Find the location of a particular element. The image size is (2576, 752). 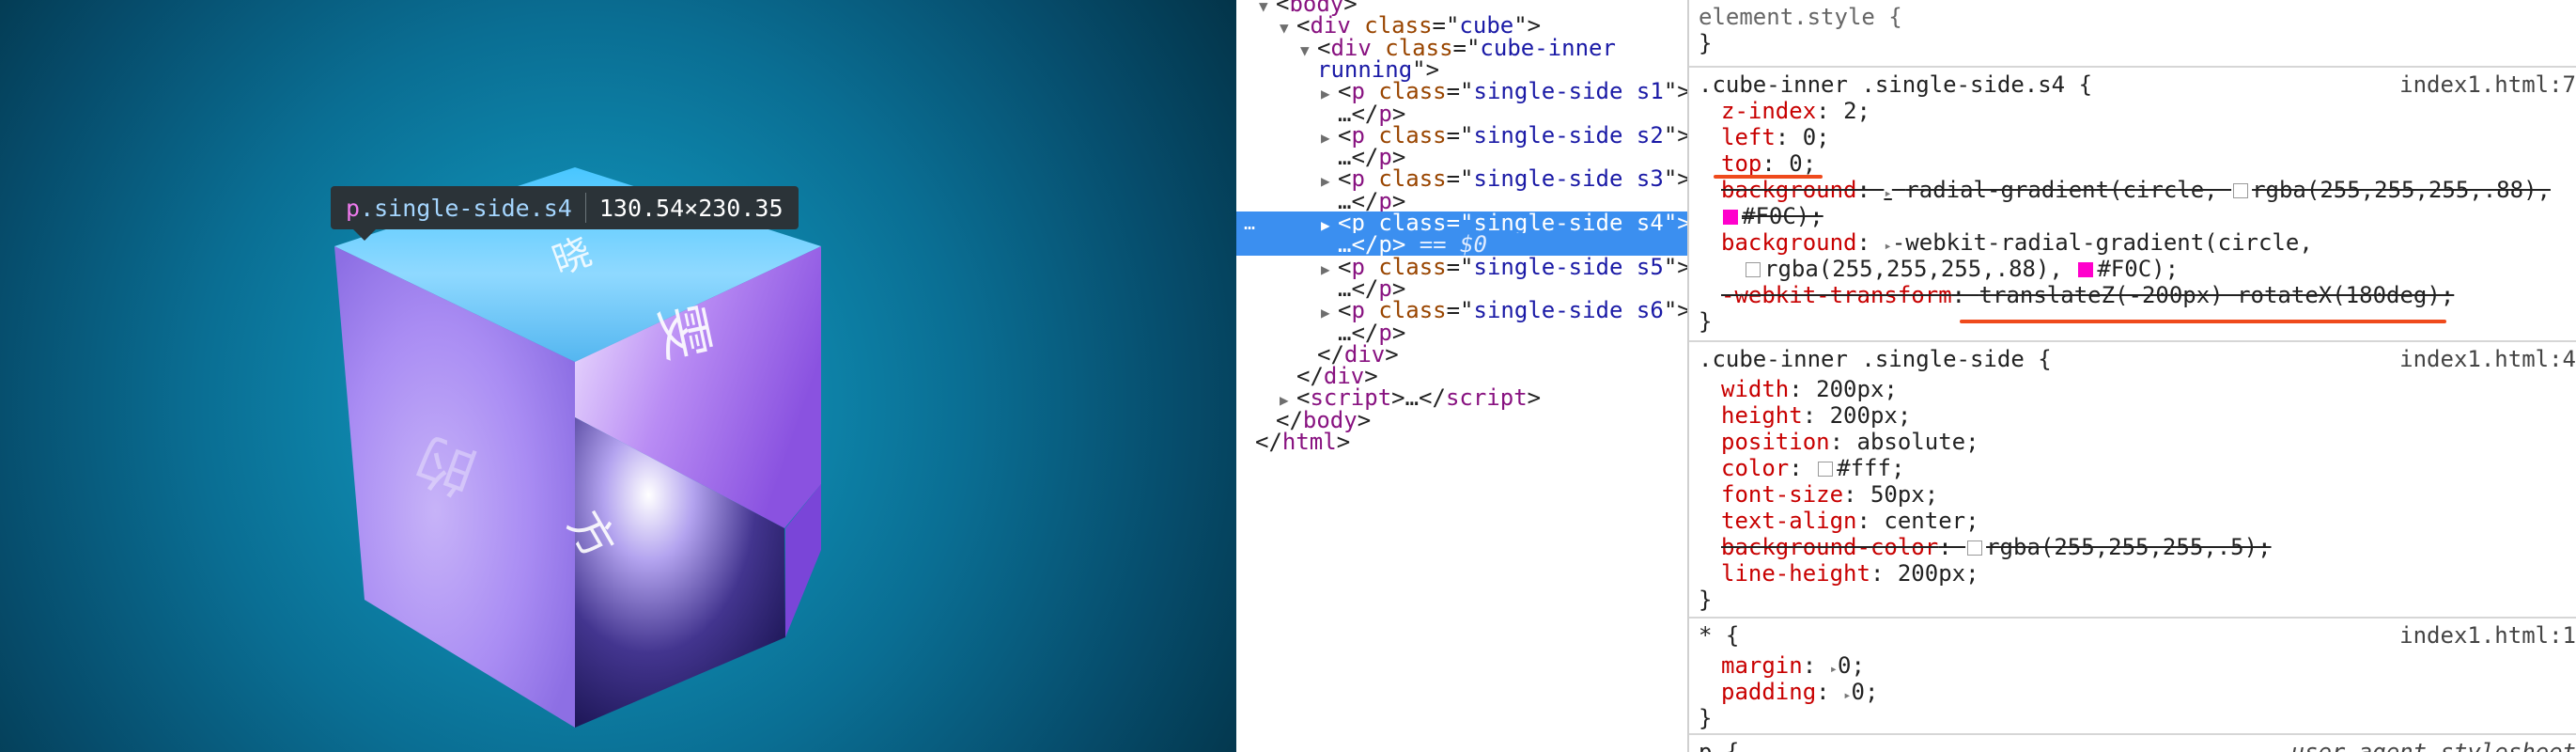

dom-node-line: ▶ <p class="single-side s6"> is located at coordinates (1461, 310).